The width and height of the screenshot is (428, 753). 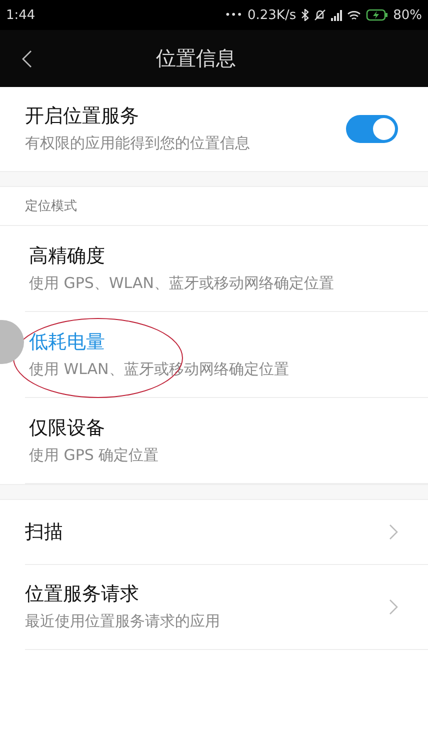 What do you see at coordinates (336, 15) in the screenshot?
I see `signal-icon` at bounding box center [336, 15].